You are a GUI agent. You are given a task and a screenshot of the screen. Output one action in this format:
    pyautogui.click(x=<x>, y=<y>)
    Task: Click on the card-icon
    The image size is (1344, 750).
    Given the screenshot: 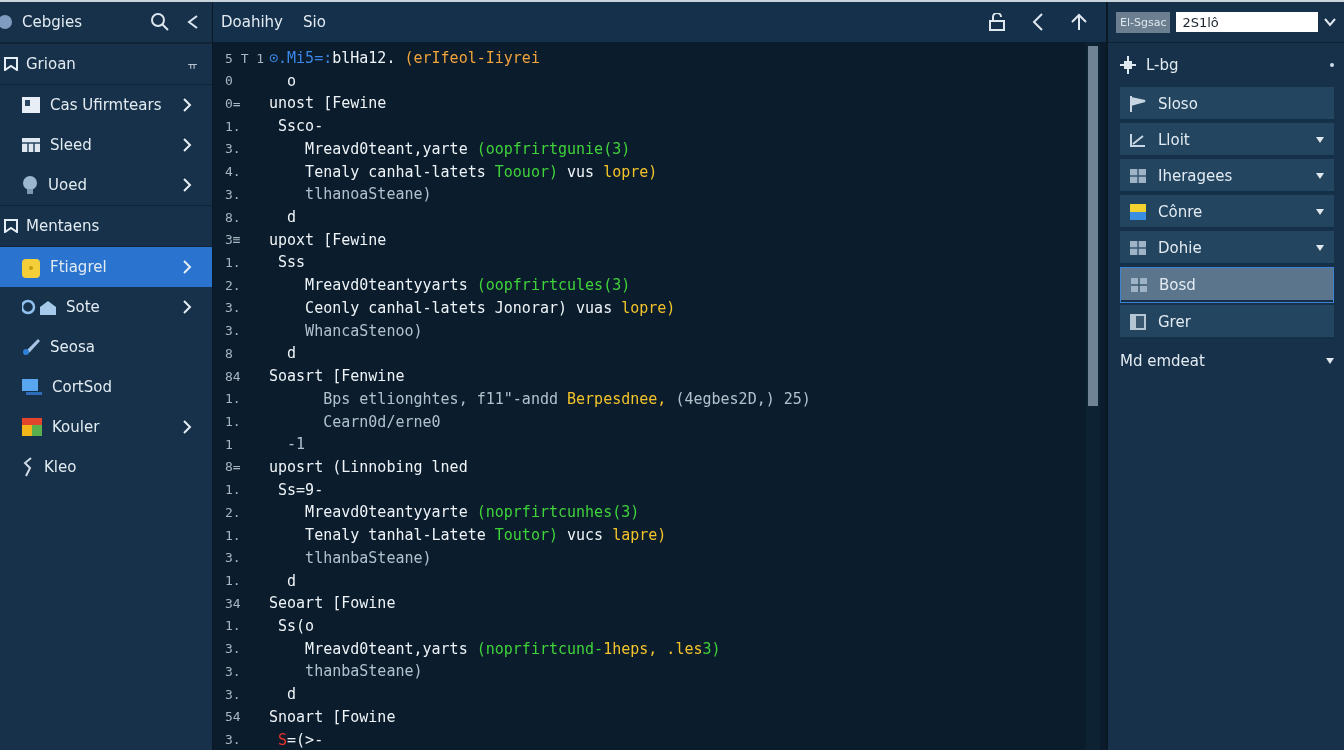 What is the action you would take?
    pyautogui.click(x=31, y=105)
    